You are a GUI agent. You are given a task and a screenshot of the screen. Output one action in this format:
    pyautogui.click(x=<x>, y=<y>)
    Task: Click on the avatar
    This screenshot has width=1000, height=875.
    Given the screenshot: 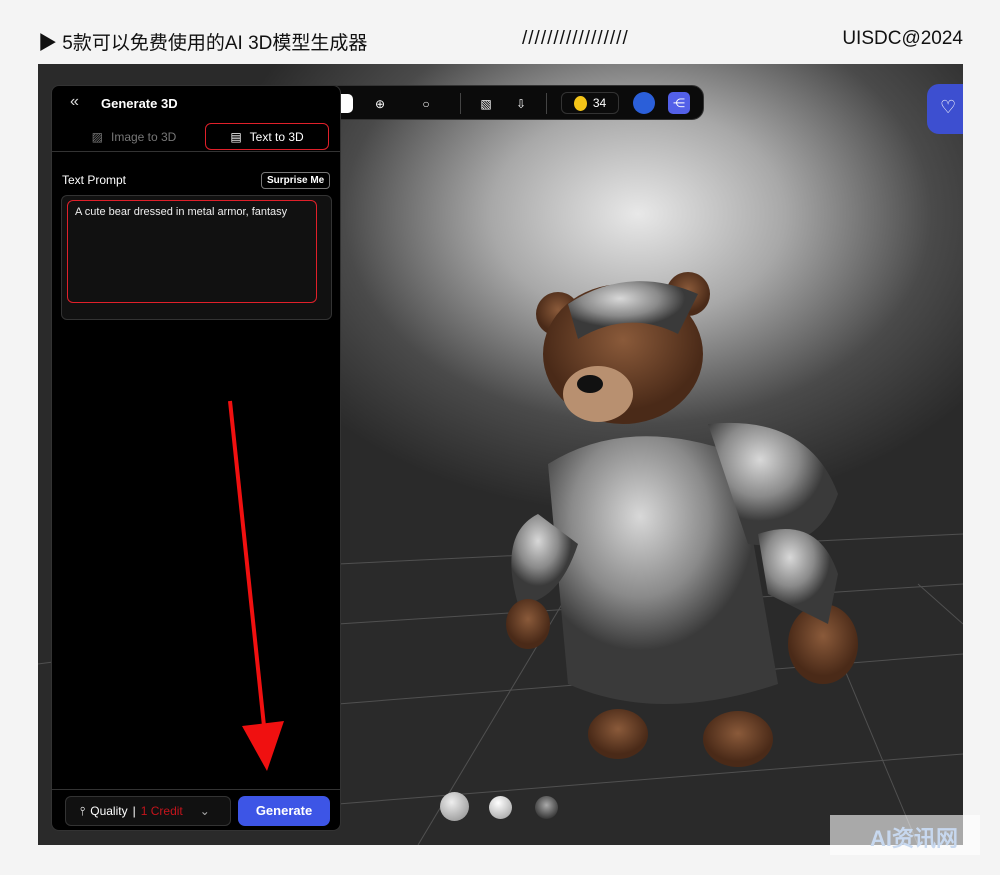 What is the action you would take?
    pyautogui.click(x=644, y=103)
    